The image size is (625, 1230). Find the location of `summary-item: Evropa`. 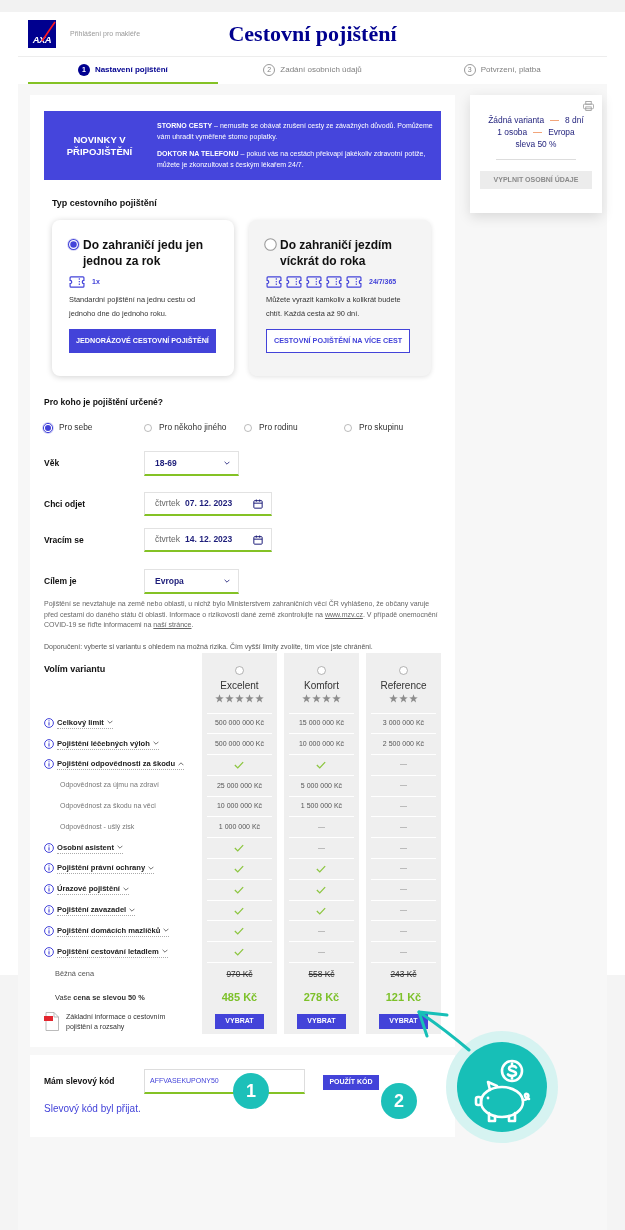

summary-item: Evropa is located at coordinates (561, 132).